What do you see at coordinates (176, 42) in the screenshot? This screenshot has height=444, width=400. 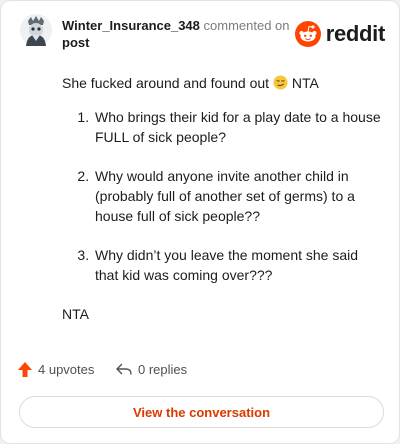 I see `post-link: post` at bounding box center [176, 42].